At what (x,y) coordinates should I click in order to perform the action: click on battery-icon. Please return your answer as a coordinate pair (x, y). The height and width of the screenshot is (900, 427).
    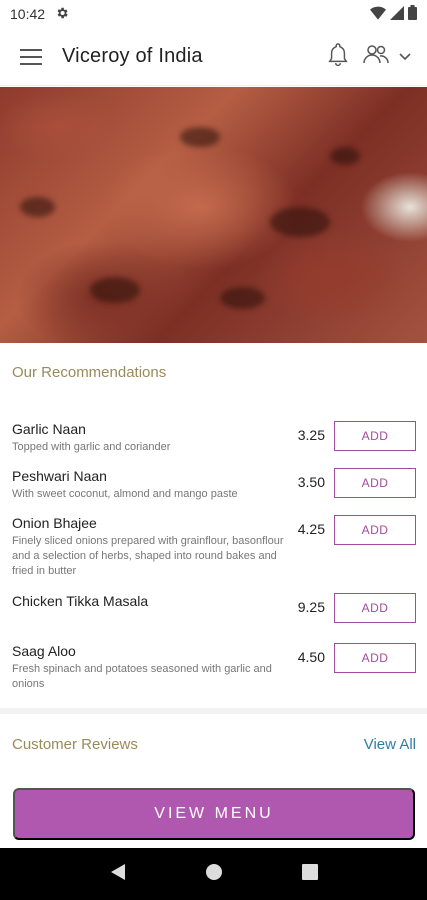
    Looking at the image, I should click on (412, 14).